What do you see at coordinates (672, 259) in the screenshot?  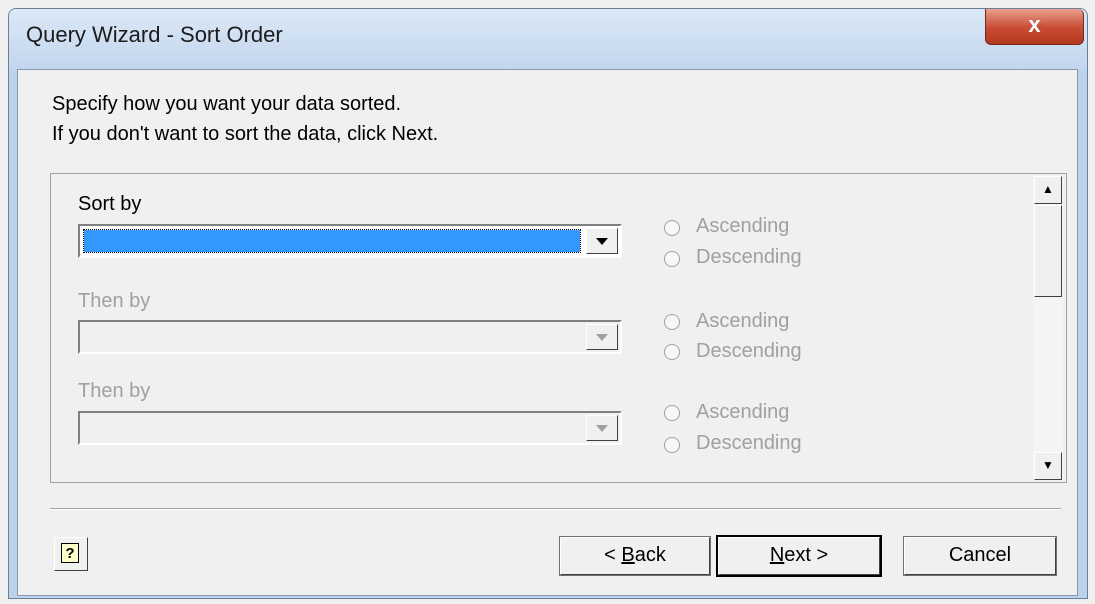 I see `sort-by-descending-radio` at bounding box center [672, 259].